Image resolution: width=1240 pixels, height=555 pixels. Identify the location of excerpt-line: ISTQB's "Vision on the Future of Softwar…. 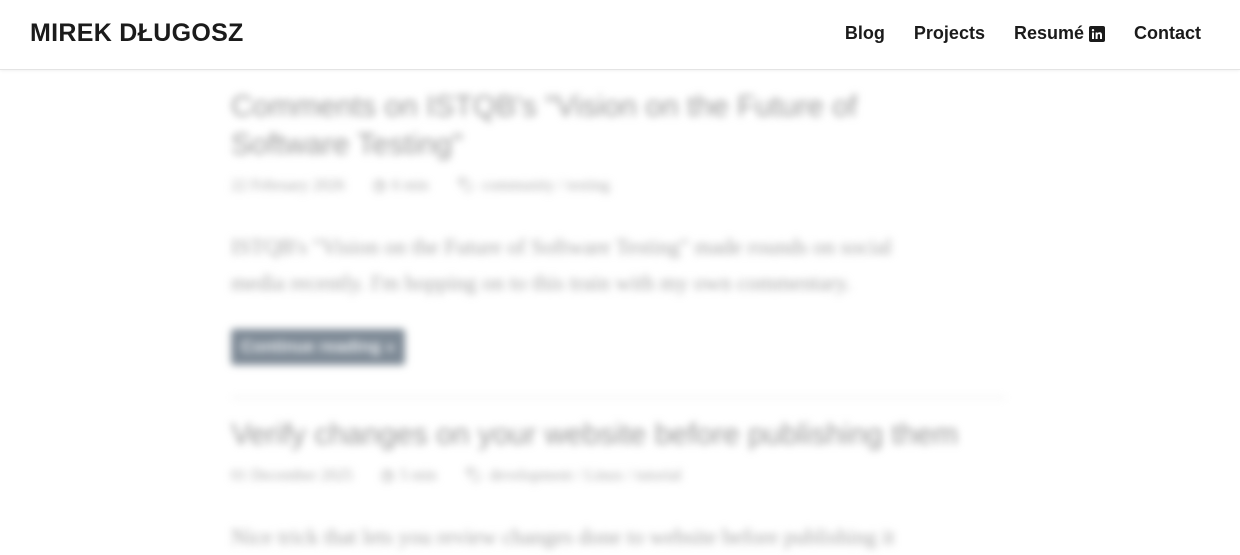
(561, 246).